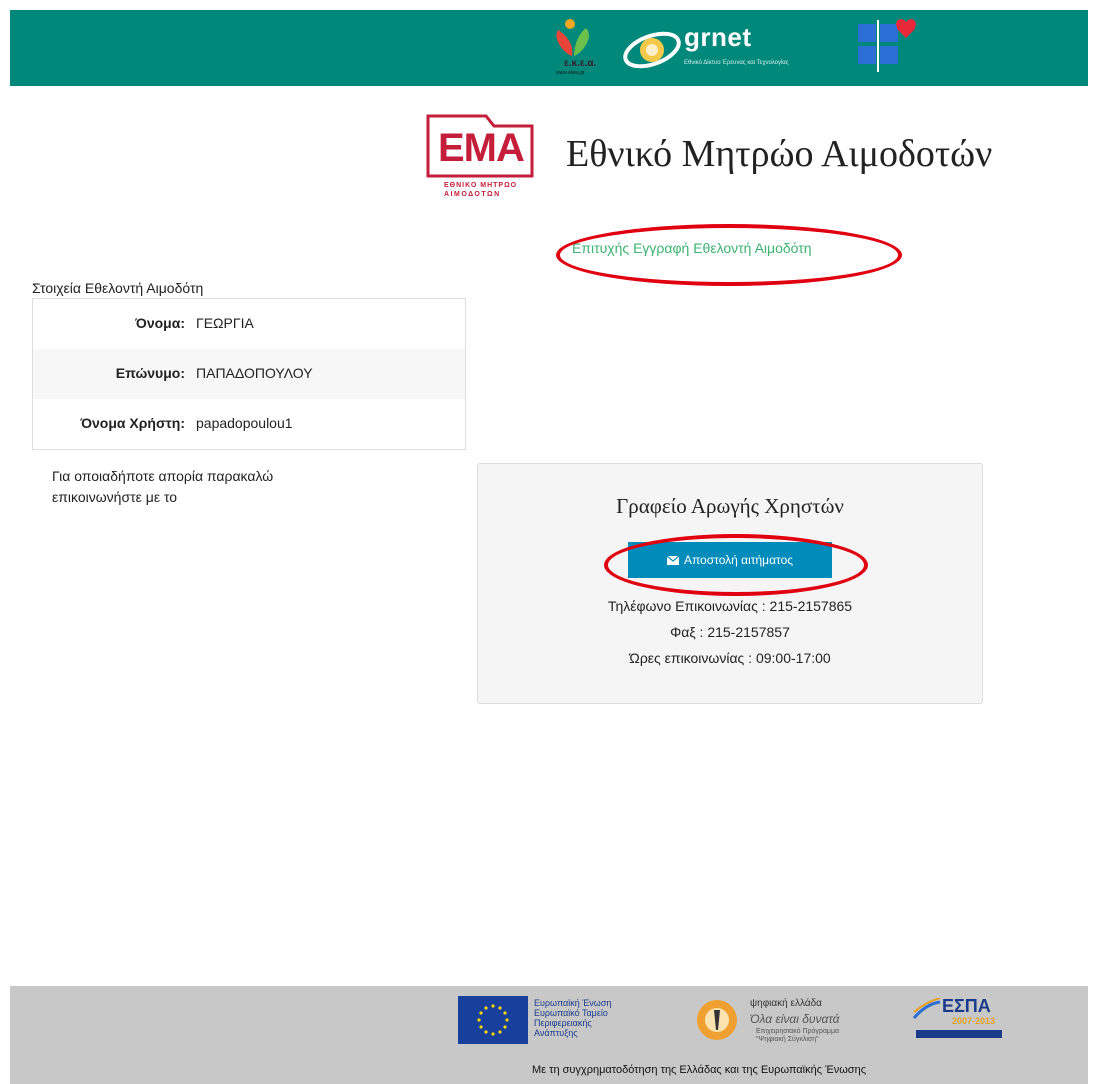  What do you see at coordinates (730, 506) in the screenshot?
I see `help-desk-title: Γραφείο Αρωγής Χρηστών` at bounding box center [730, 506].